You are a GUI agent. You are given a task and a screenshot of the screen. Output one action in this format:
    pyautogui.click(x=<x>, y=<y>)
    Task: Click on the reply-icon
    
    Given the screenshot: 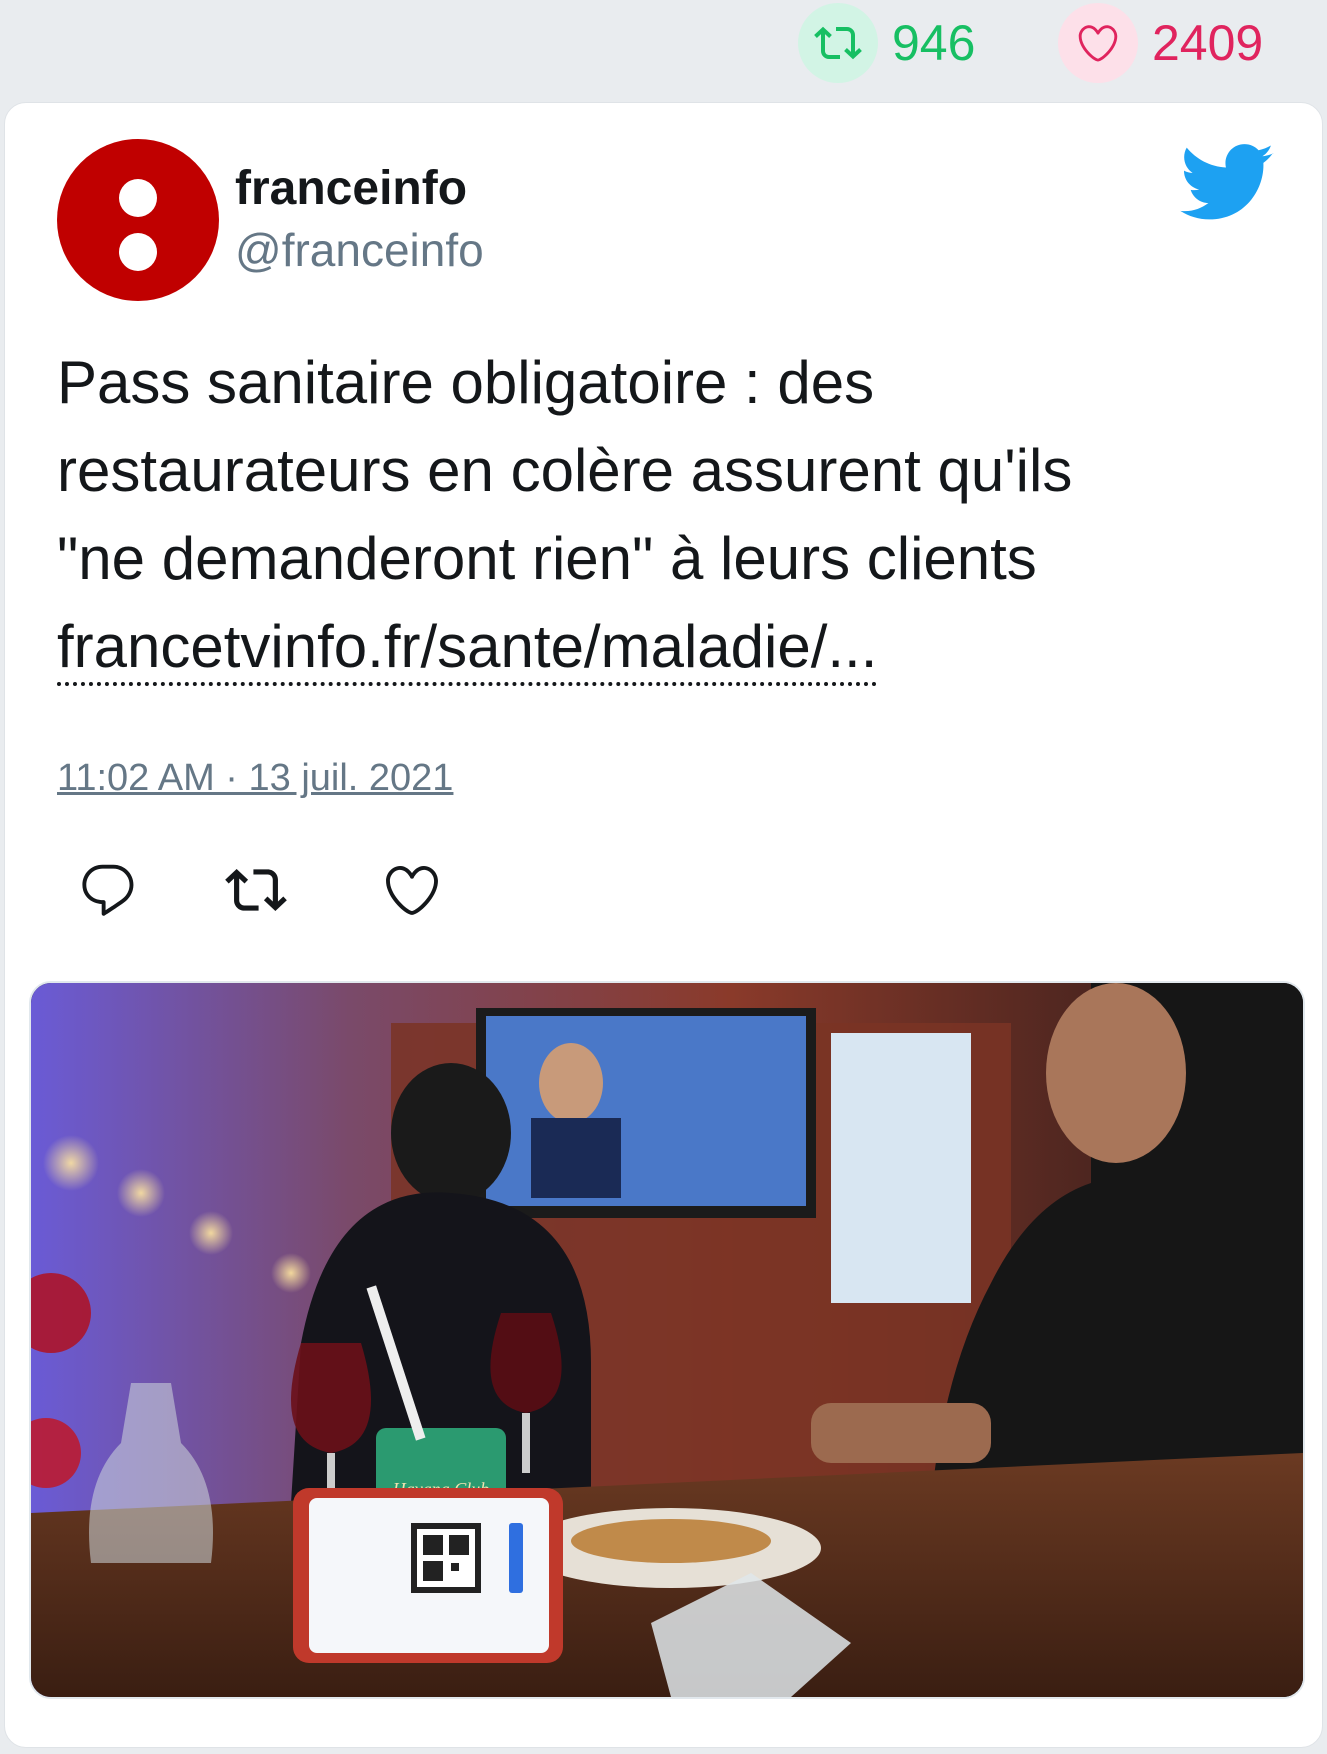 What is the action you would take?
    pyautogui.click(x=108, y=890)
    